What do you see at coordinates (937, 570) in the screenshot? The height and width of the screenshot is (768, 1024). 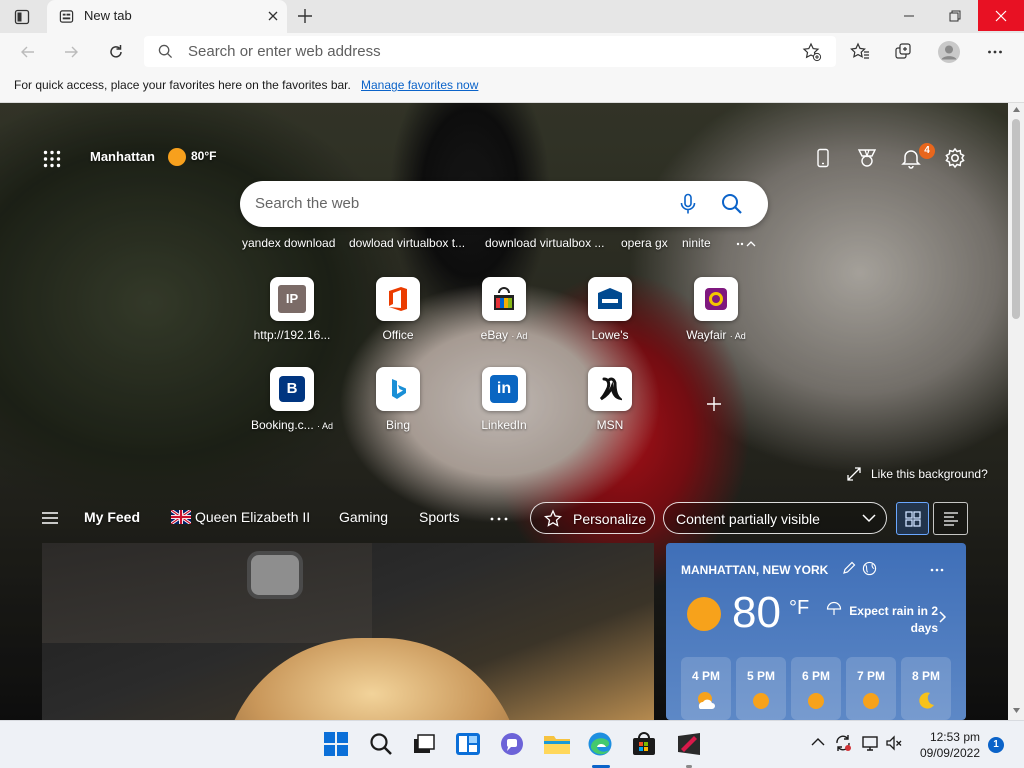 I see `weather-more-icon` at bounding box center [937, 570].